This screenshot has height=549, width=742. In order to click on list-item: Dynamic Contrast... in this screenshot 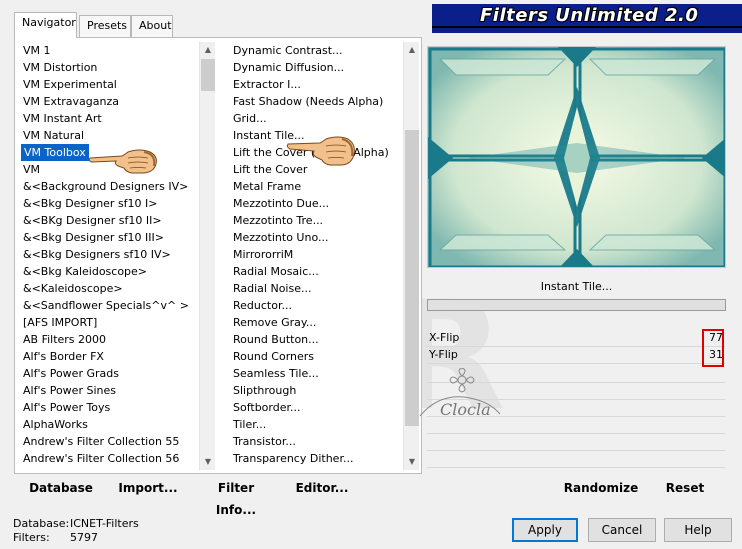, I will do `click(288, 50)`.